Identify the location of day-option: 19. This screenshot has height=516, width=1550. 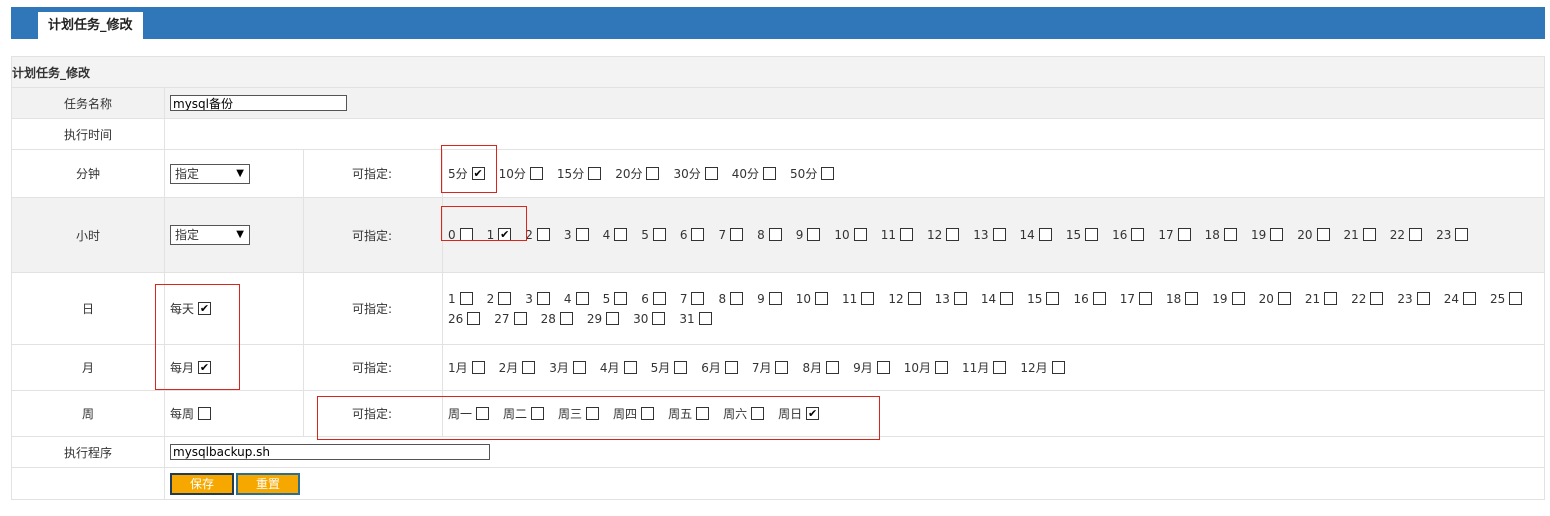
(1228, 299).